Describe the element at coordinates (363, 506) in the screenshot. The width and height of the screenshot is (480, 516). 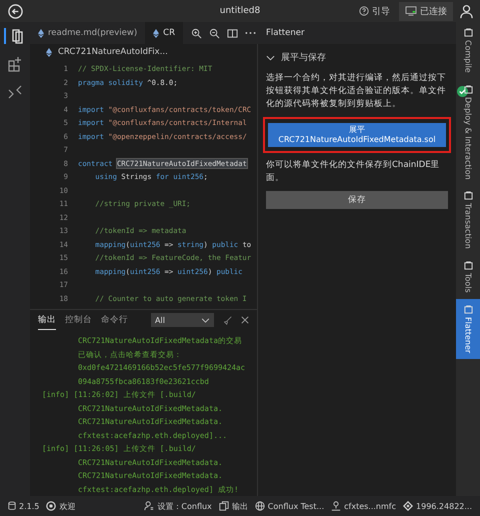
I see `account-item: cfxtes...nmfc` at that location.